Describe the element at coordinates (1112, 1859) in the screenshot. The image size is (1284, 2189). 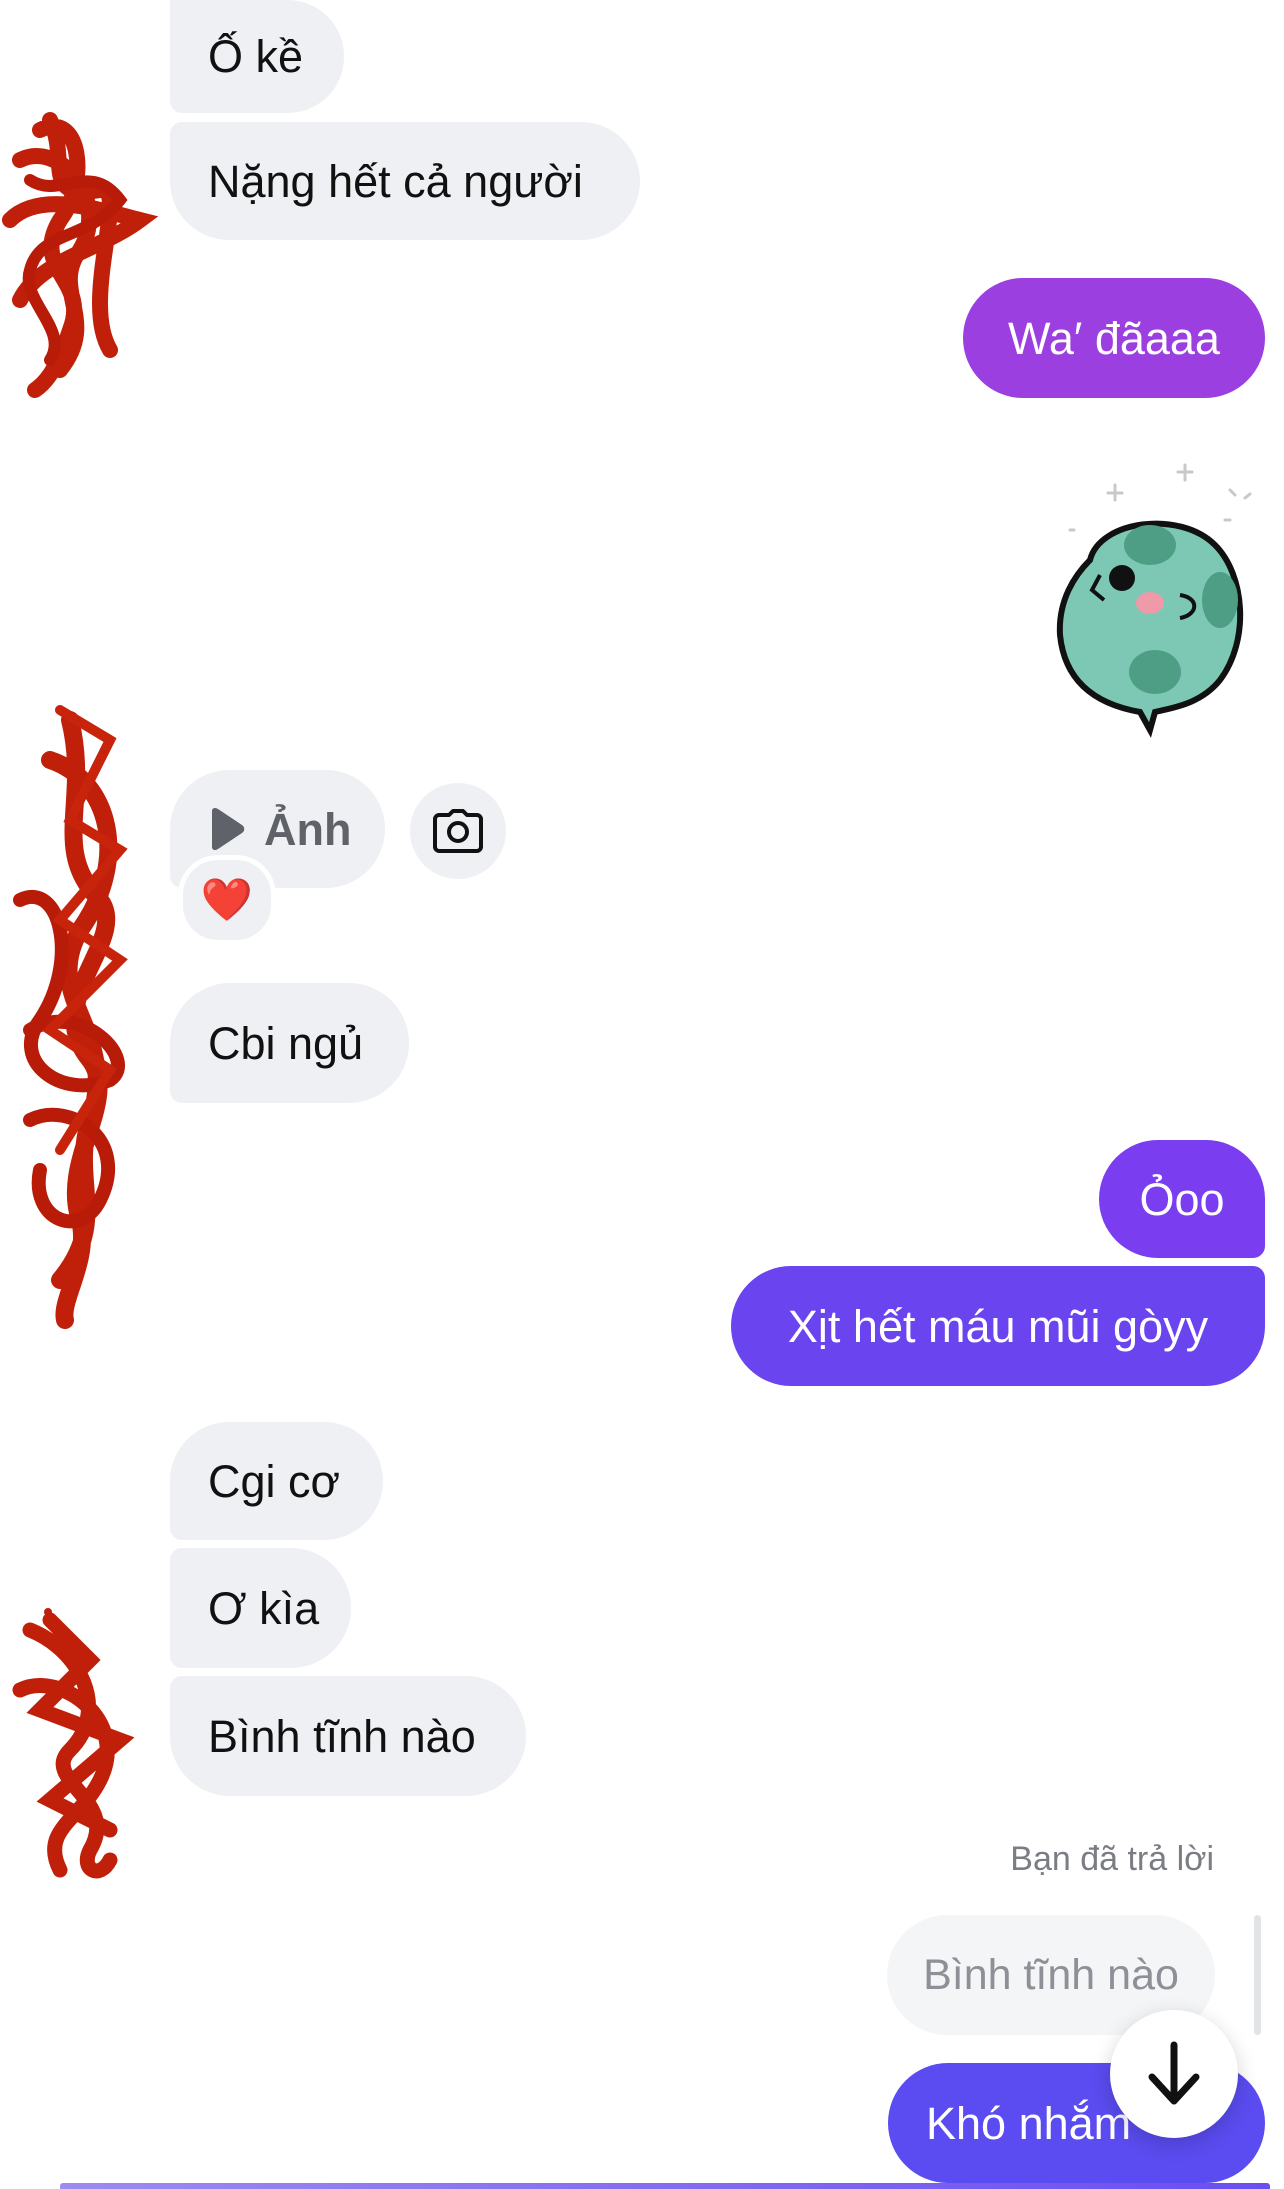
I see `reply-label: Bạn đã trả lời` at that location.